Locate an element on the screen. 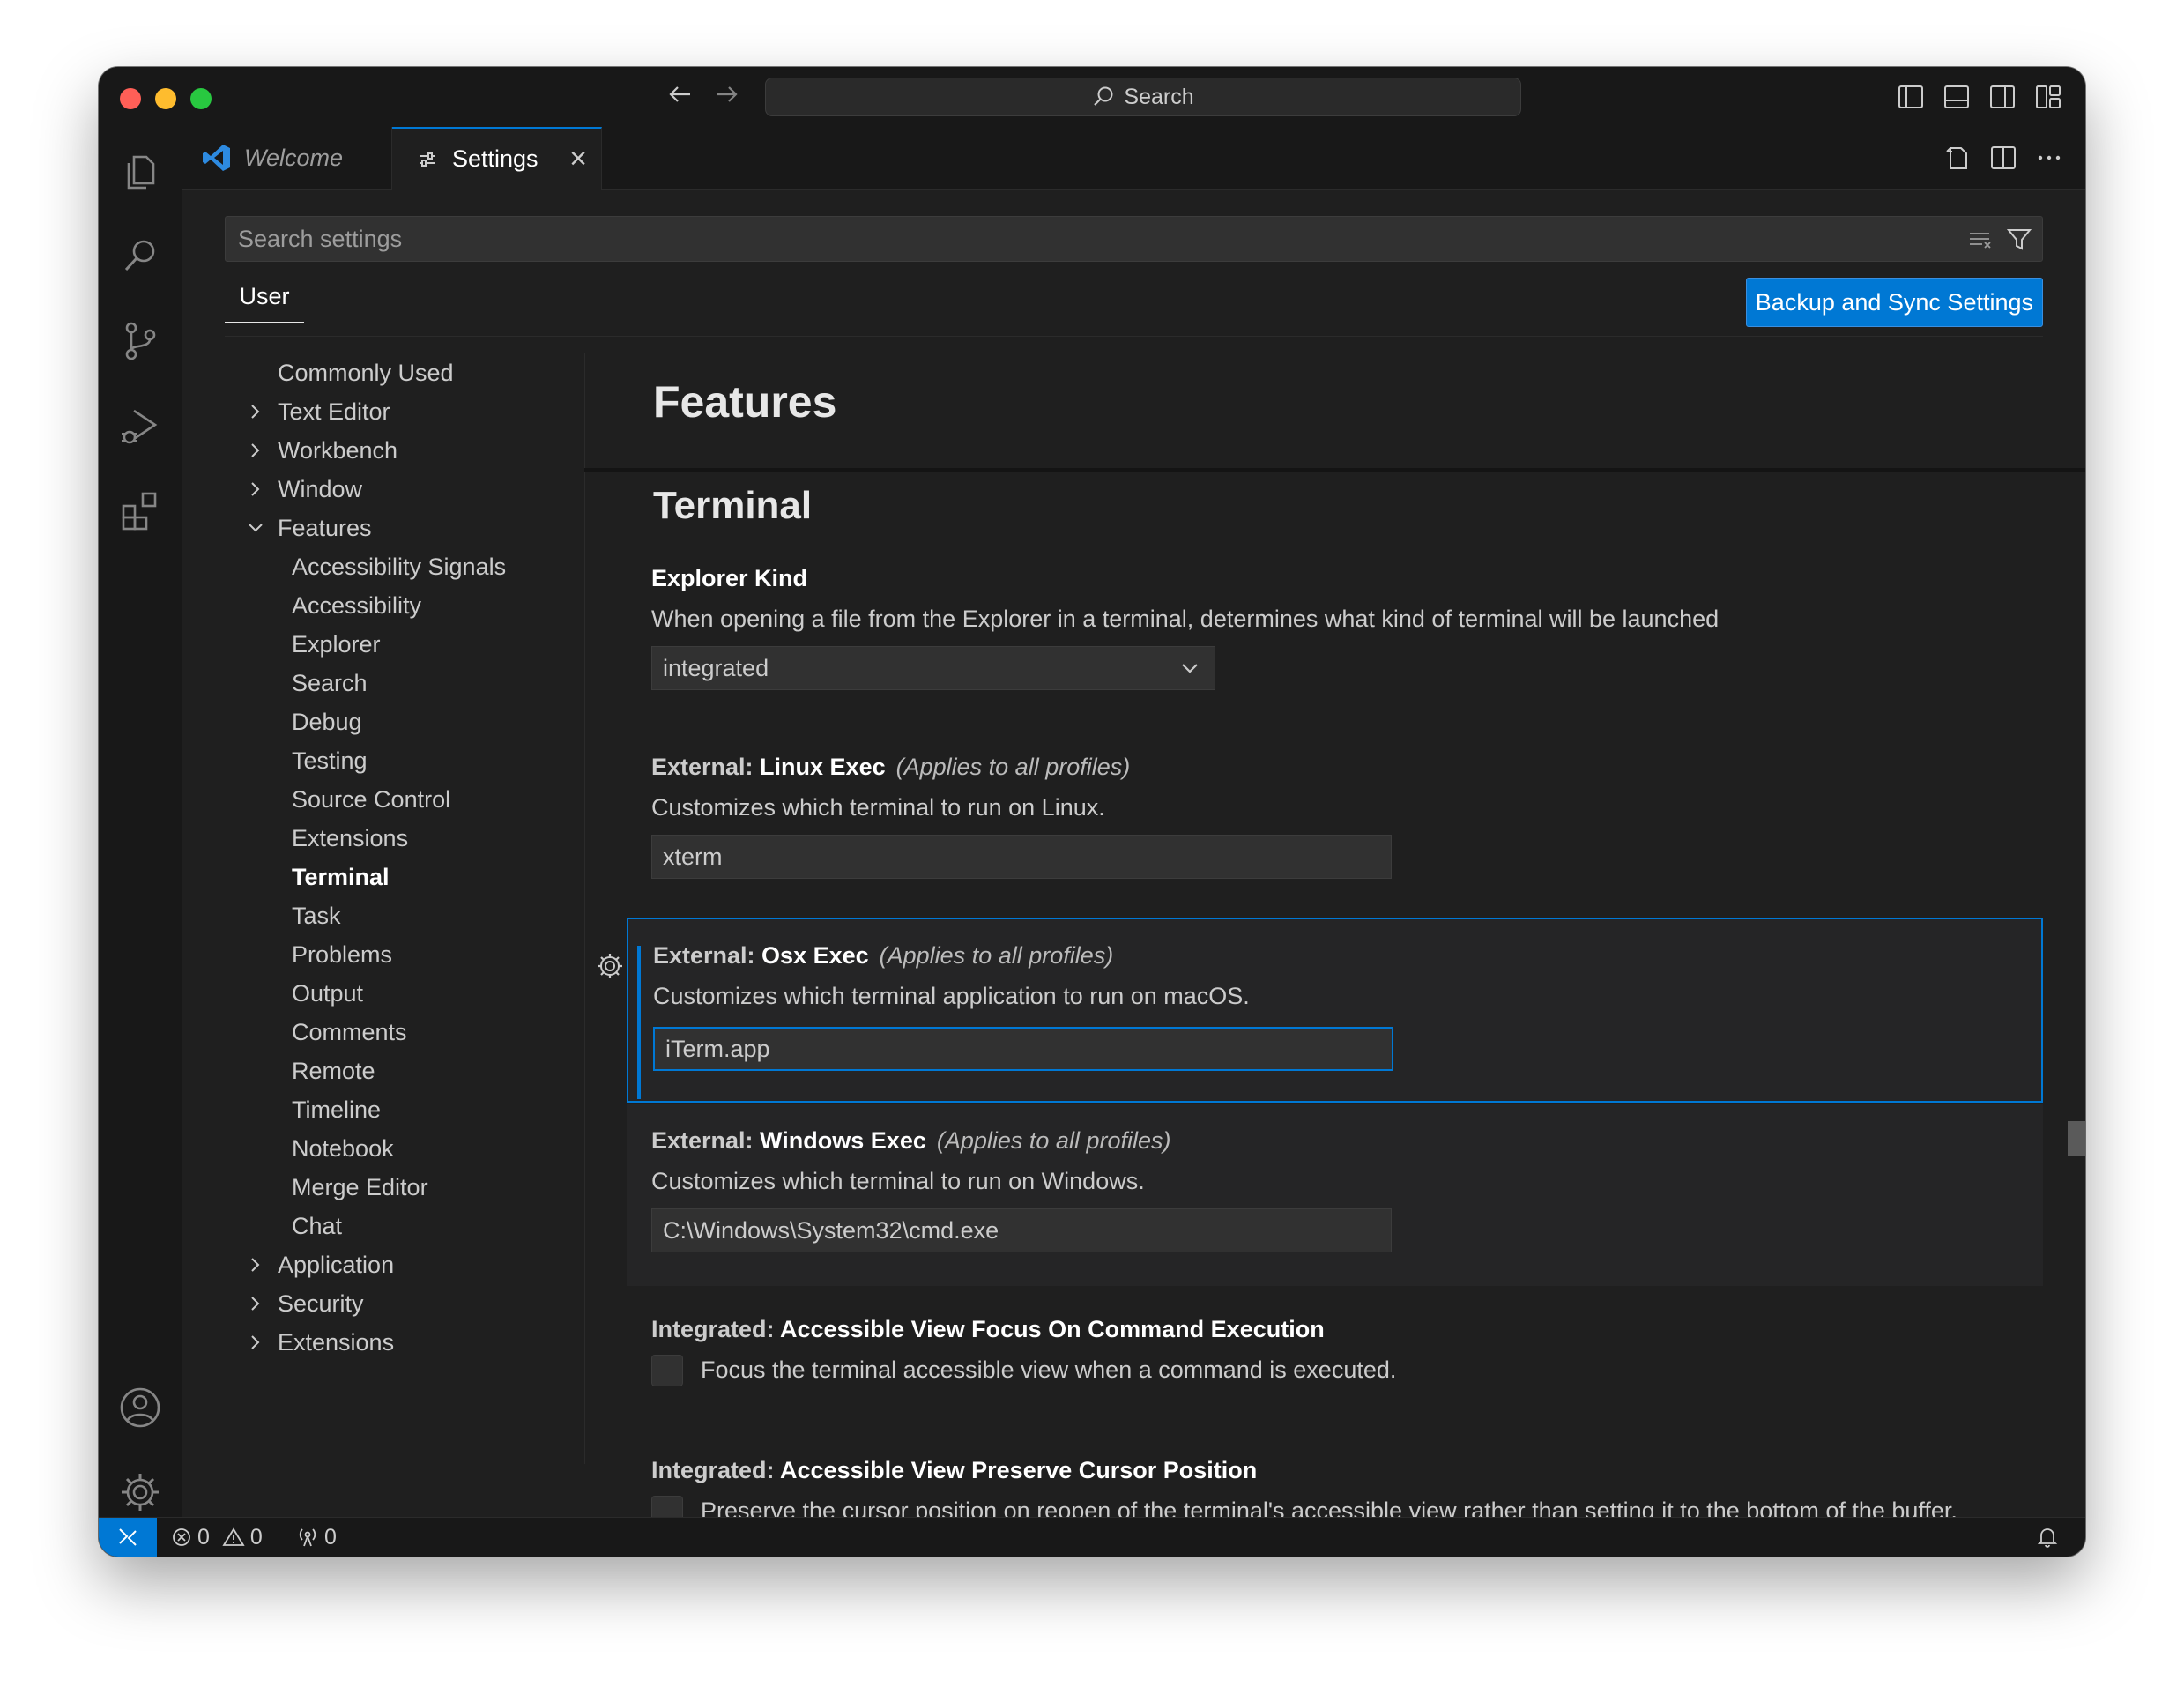 Image resolution: width=2184 pixels, height=1687 pixels. dropdown-value: integrated is located at coordinates (716, 667).